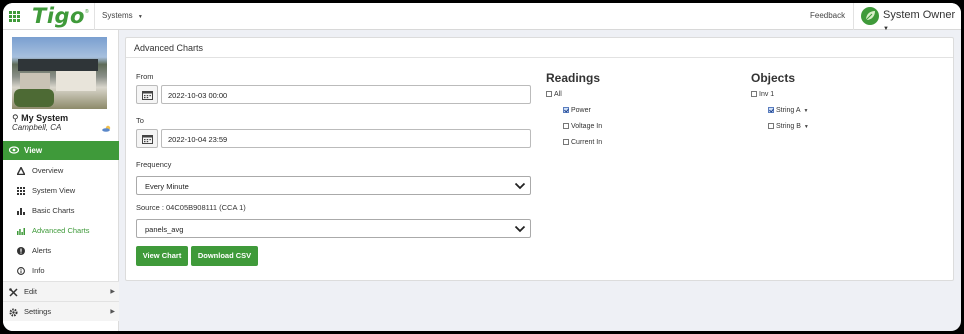 This screenshot has height=334, width=964. Describe the element at coordinates (573, 78) in the screenshot. I see `readings-heading: Readings` at that location.